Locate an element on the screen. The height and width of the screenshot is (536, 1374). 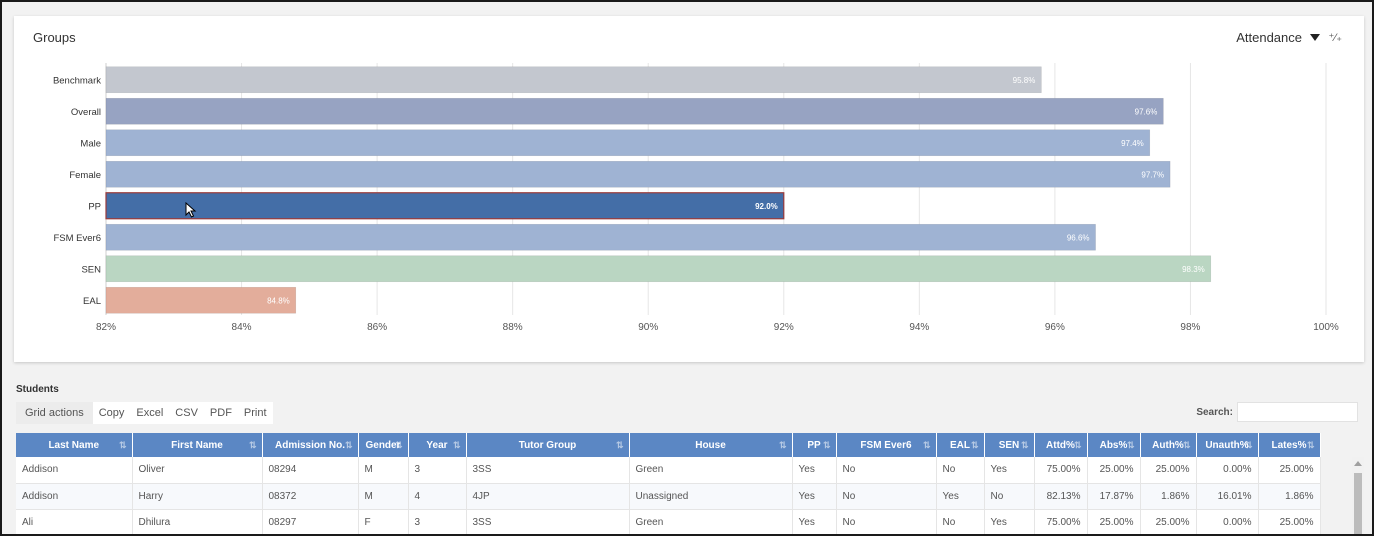
column-header: Abs% ⇅ is located at coordinates (1114, 445).